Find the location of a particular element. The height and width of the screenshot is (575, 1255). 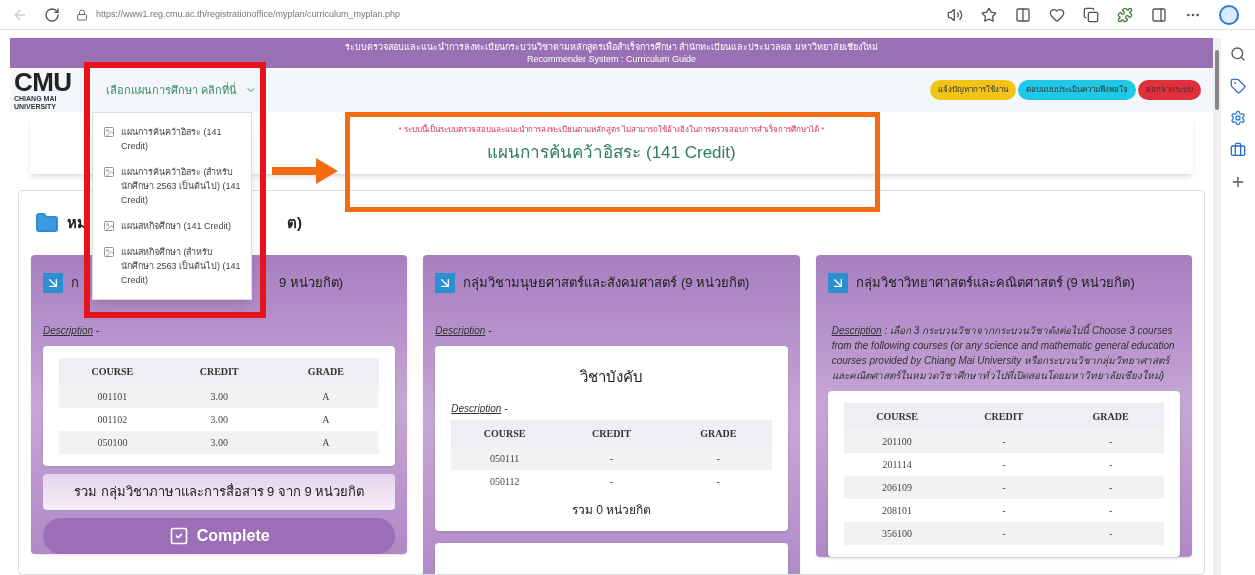

panel-heading: วิชาบังคับ is located at coordinates (611, 377).